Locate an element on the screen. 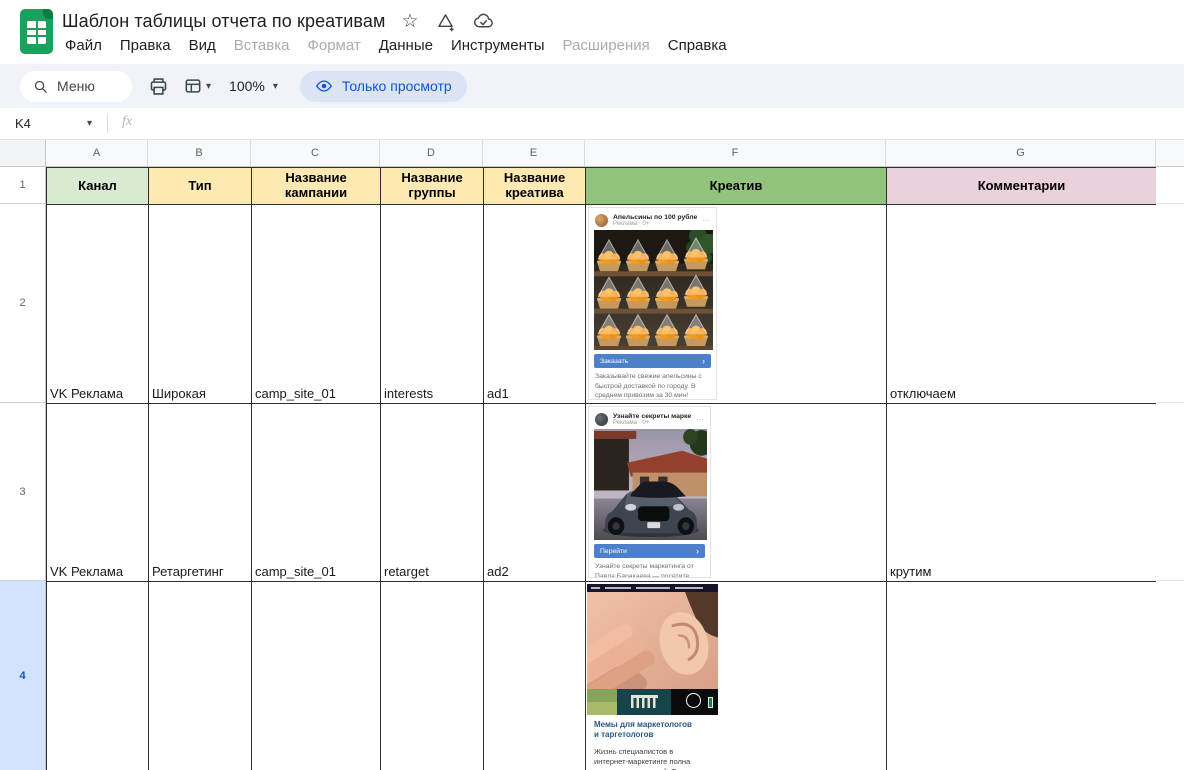  cell-g2: отключаем is located at coordinates (1021, 304).